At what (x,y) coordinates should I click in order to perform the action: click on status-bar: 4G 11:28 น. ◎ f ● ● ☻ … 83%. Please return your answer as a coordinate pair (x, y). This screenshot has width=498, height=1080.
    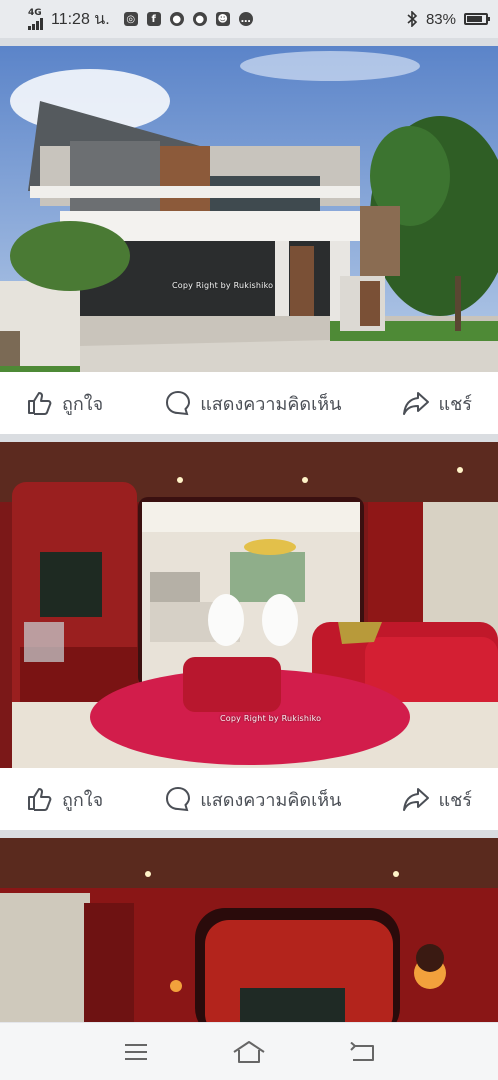
    Looking at the image, I should click on (249, 19).